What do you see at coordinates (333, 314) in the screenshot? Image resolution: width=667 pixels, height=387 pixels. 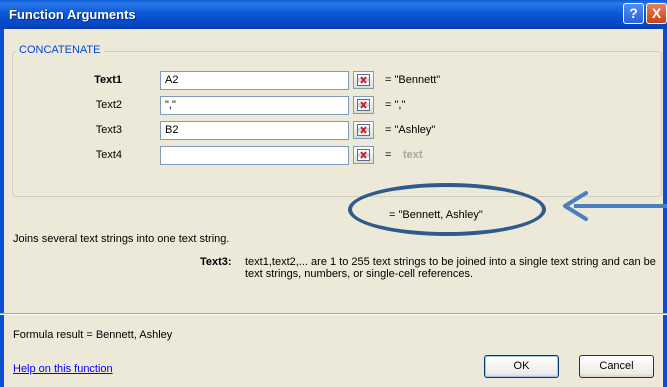 I see `divider` at bounding box center [333, 314].